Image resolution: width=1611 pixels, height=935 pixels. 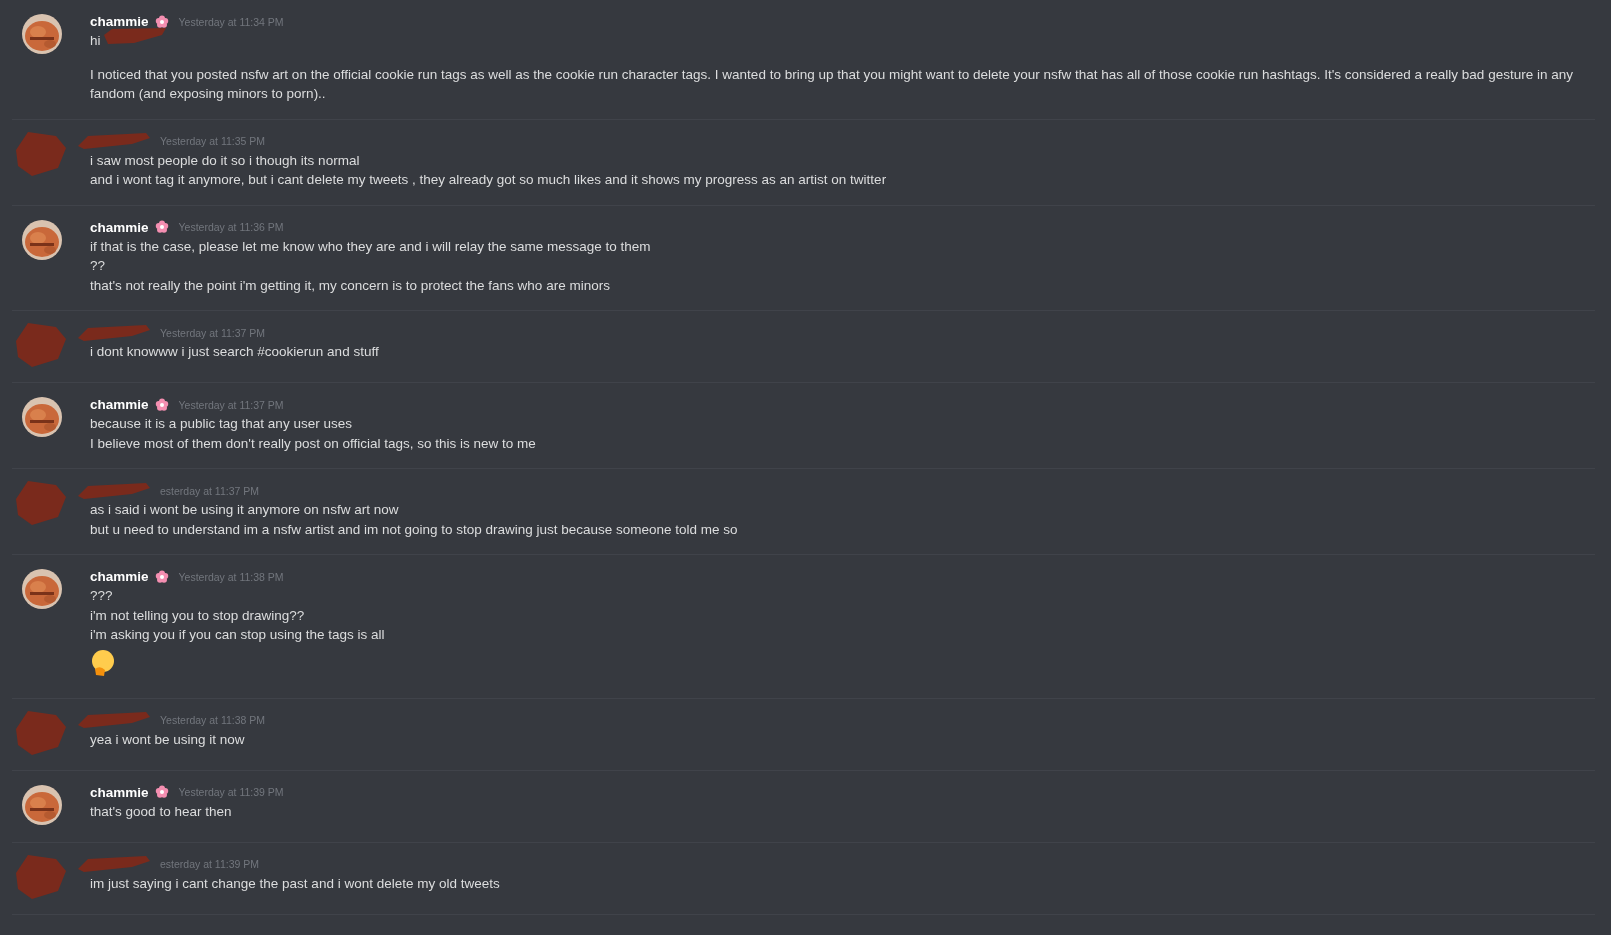 I want to click on timestamp: esterday at 11:39 PM, so click(x=210, y=864).